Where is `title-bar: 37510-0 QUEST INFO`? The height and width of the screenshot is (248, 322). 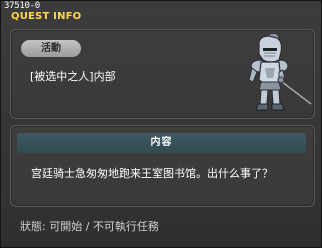
title-bar: 37510-0 QUEST INFO is located at coordinates (161, 13).